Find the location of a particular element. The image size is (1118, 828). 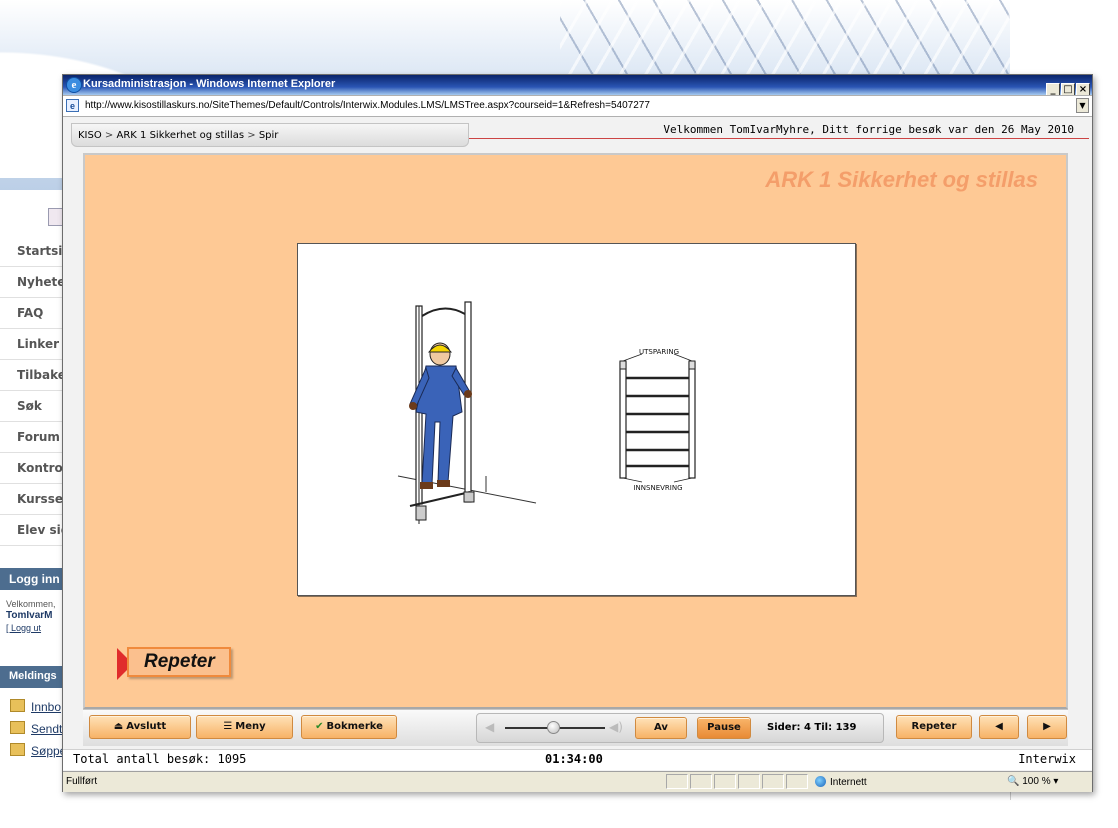

welcome-prefix: Velkommen, is located at coordinates (31, 604).